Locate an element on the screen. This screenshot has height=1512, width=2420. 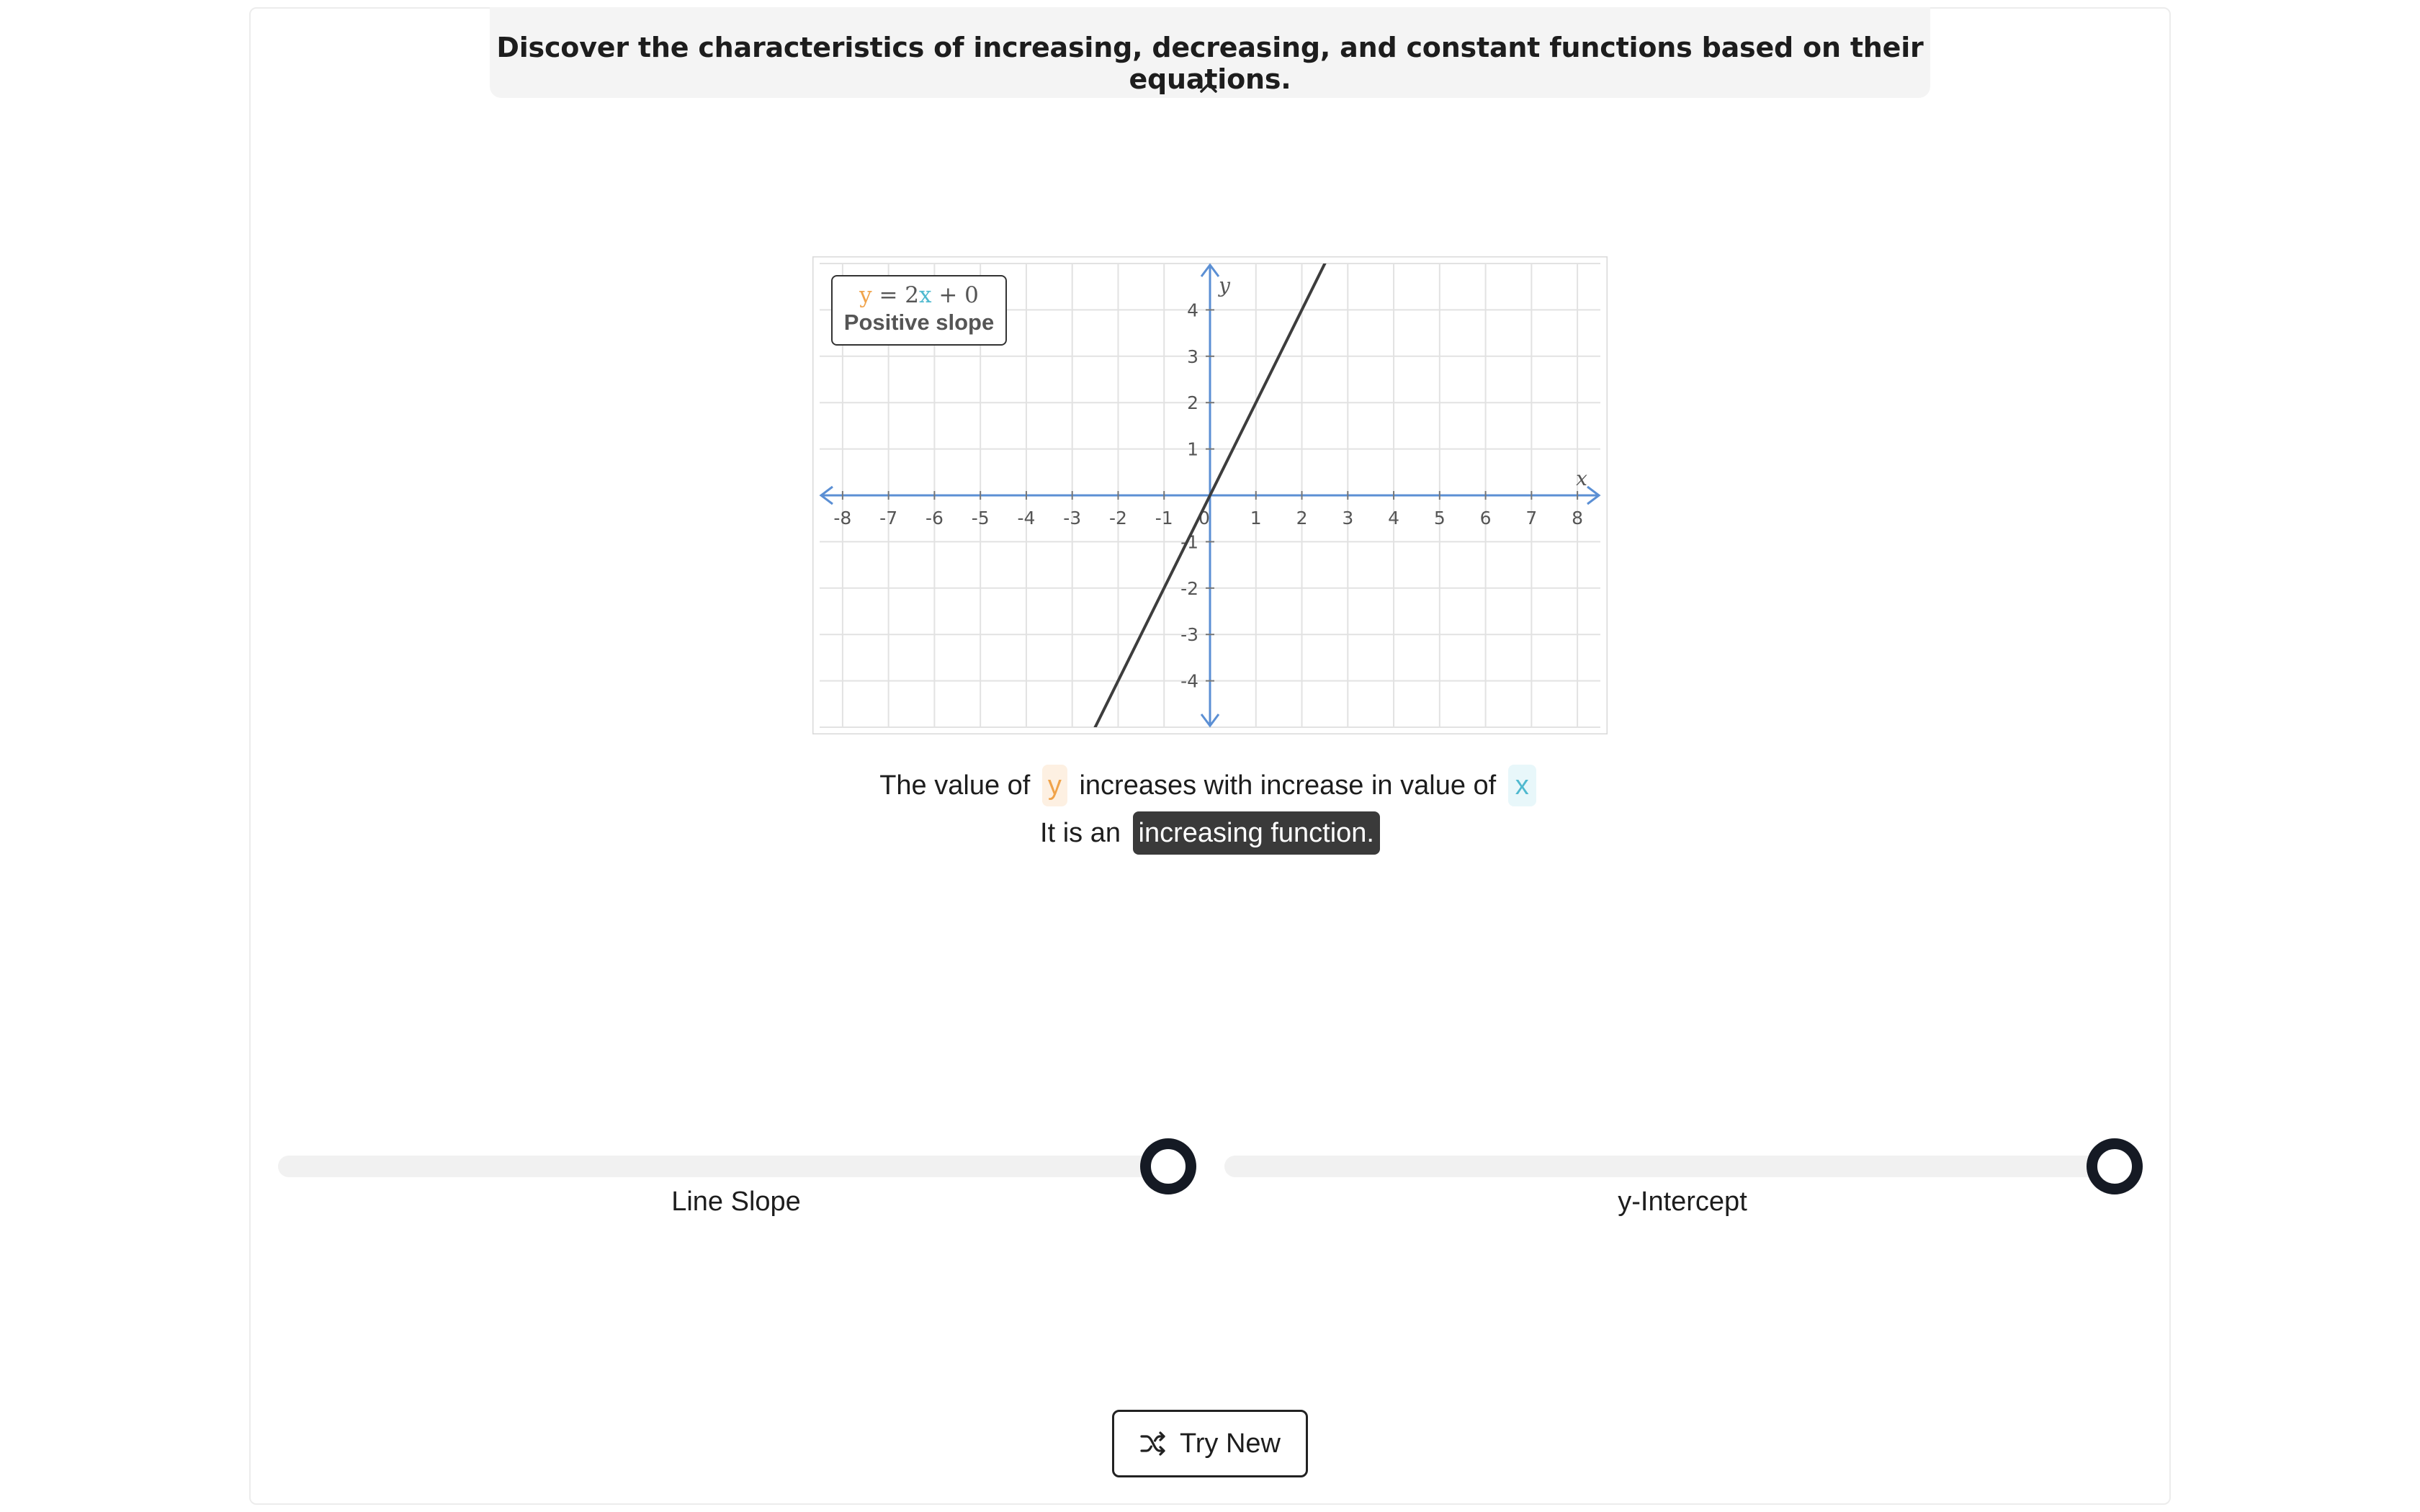
x-tick-label: -1 is located at coordinates (1164, 518).